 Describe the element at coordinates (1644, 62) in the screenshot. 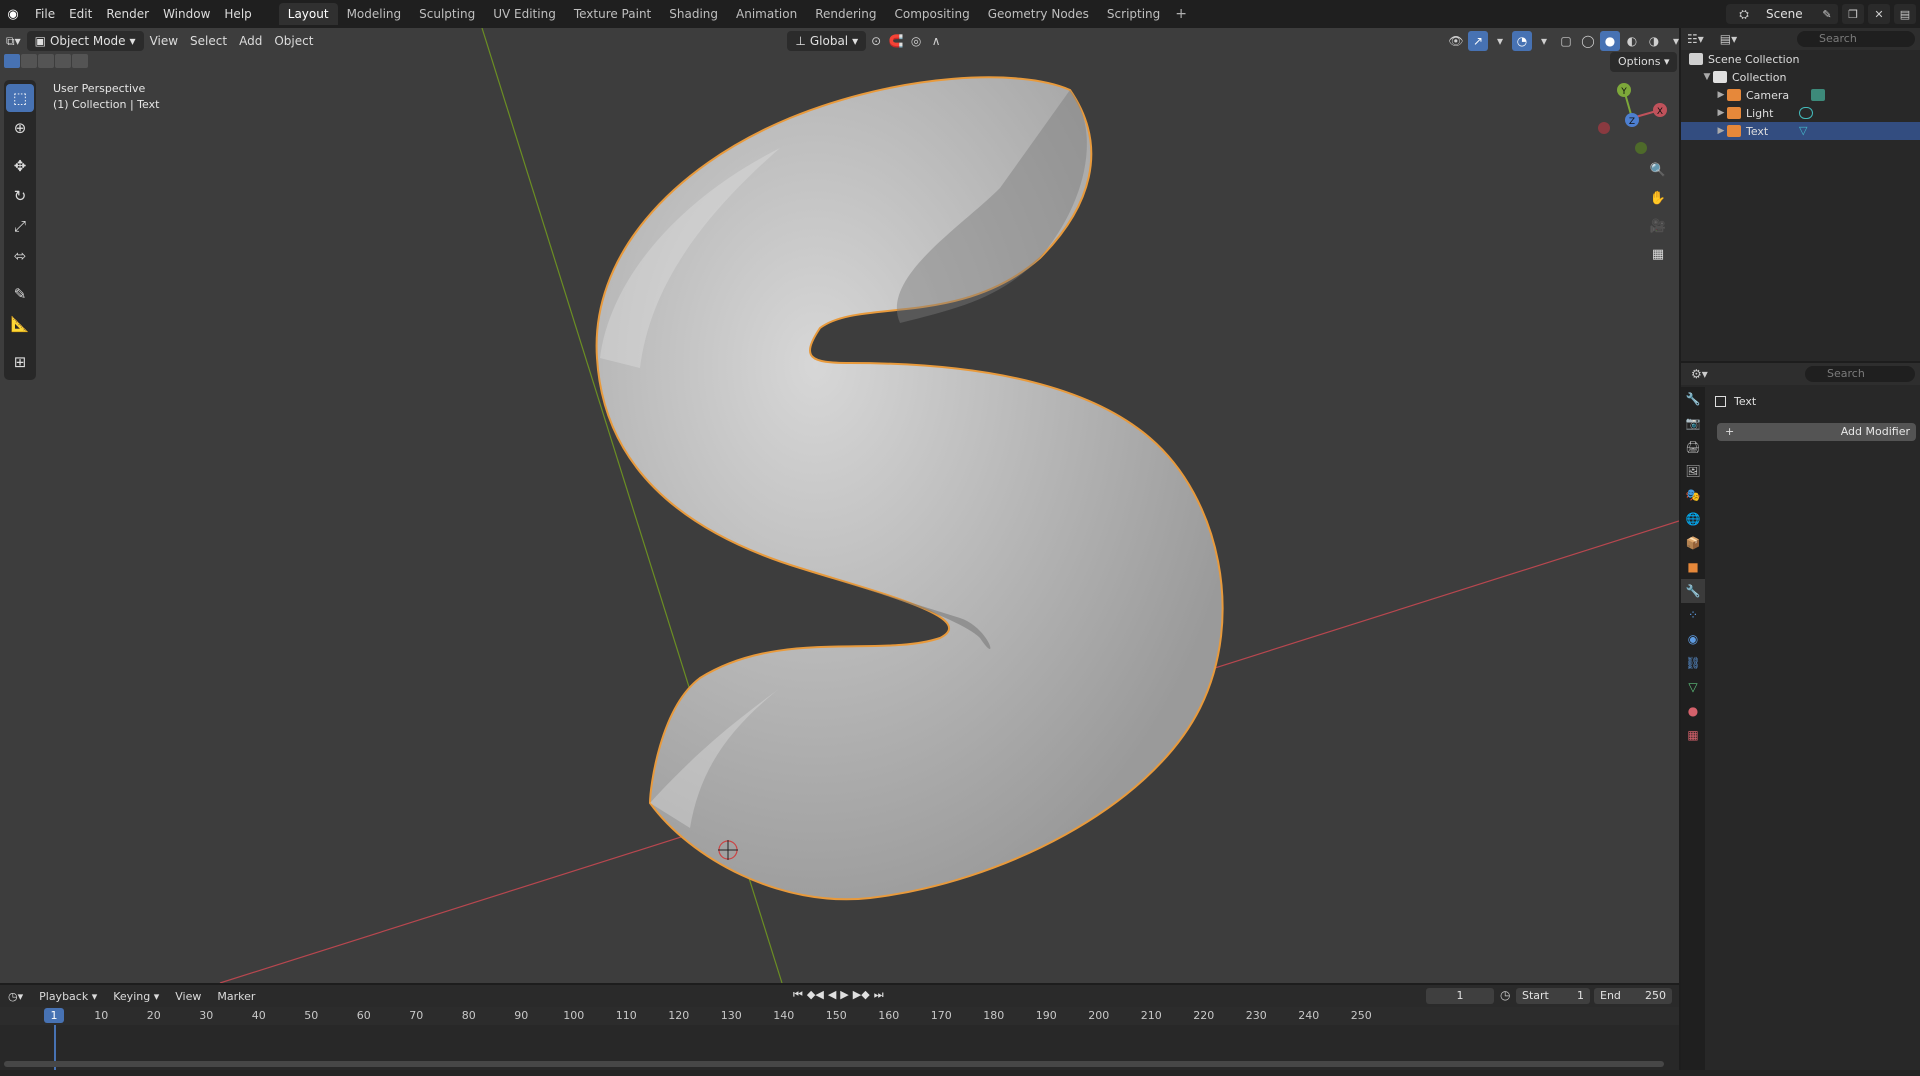

I see `options-dropdown: Options ▾` at that location.